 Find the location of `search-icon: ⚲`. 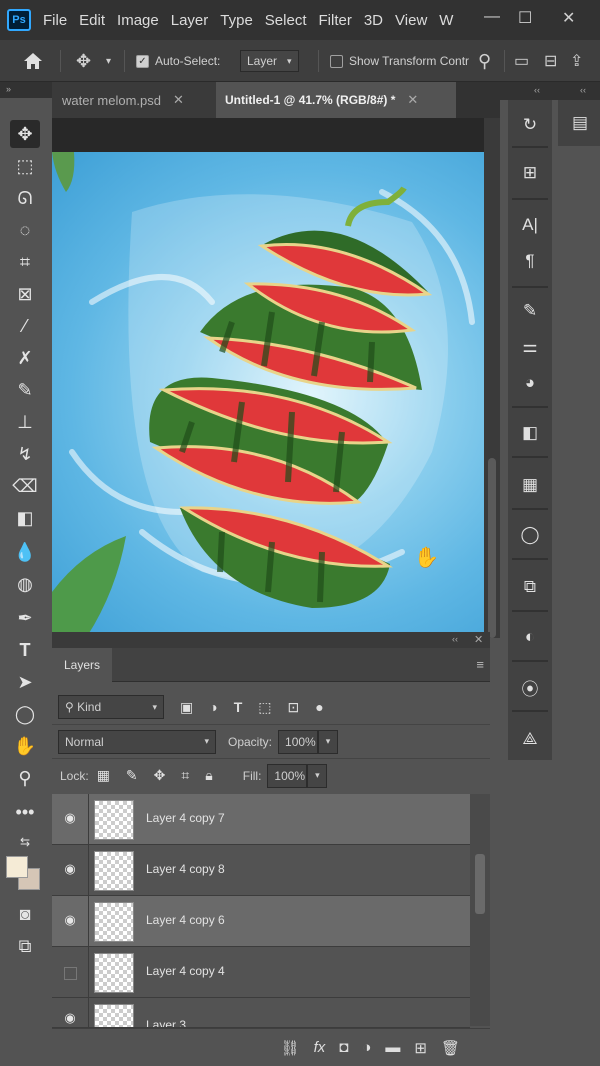

search-icon: ⚲ is located at coordinates (484, 61).